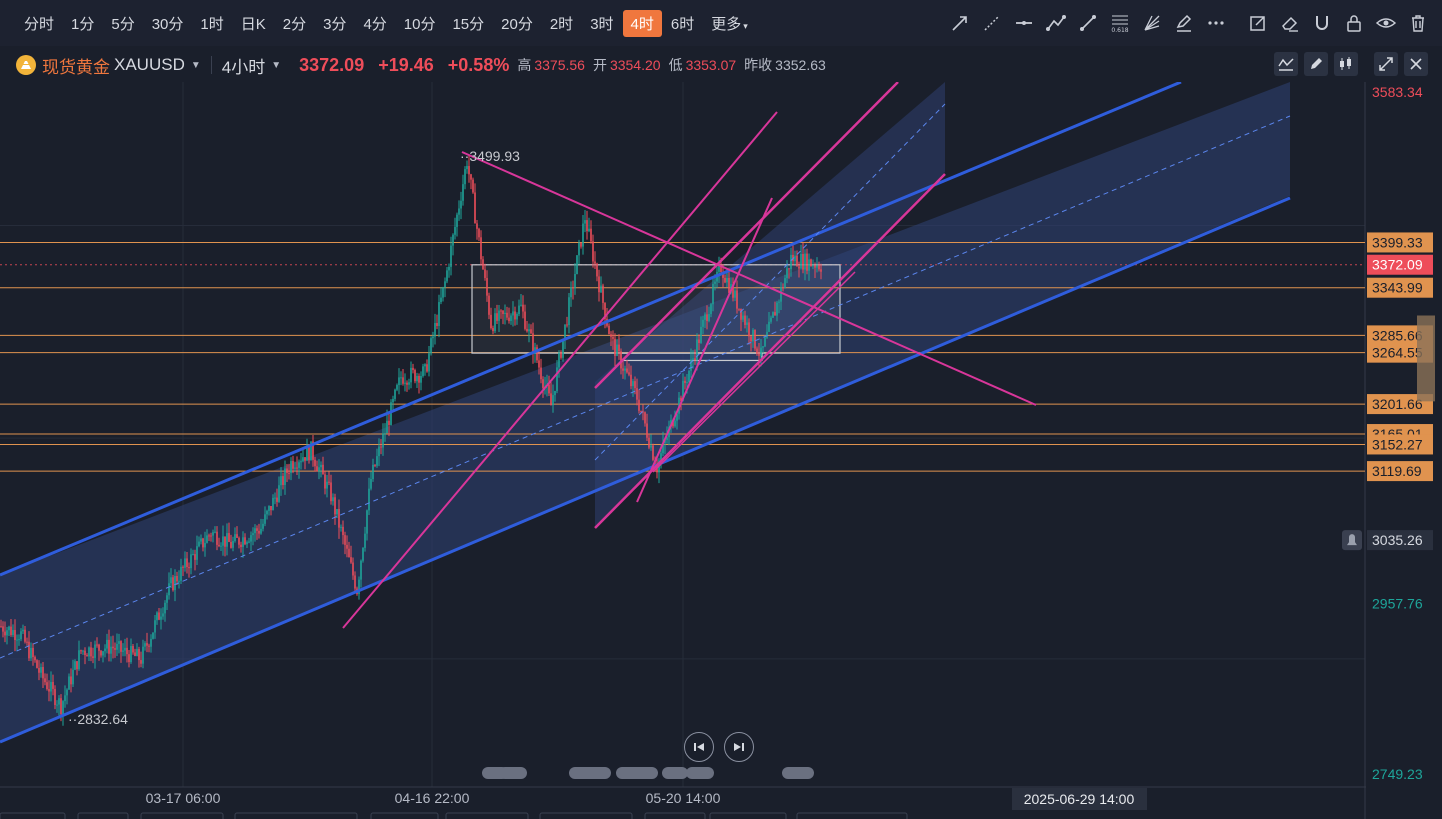  What do you see at coordinates (517, 23) in the screenshot?
I see `timeframe-tab: 20分` at bounding box center [517, 23].